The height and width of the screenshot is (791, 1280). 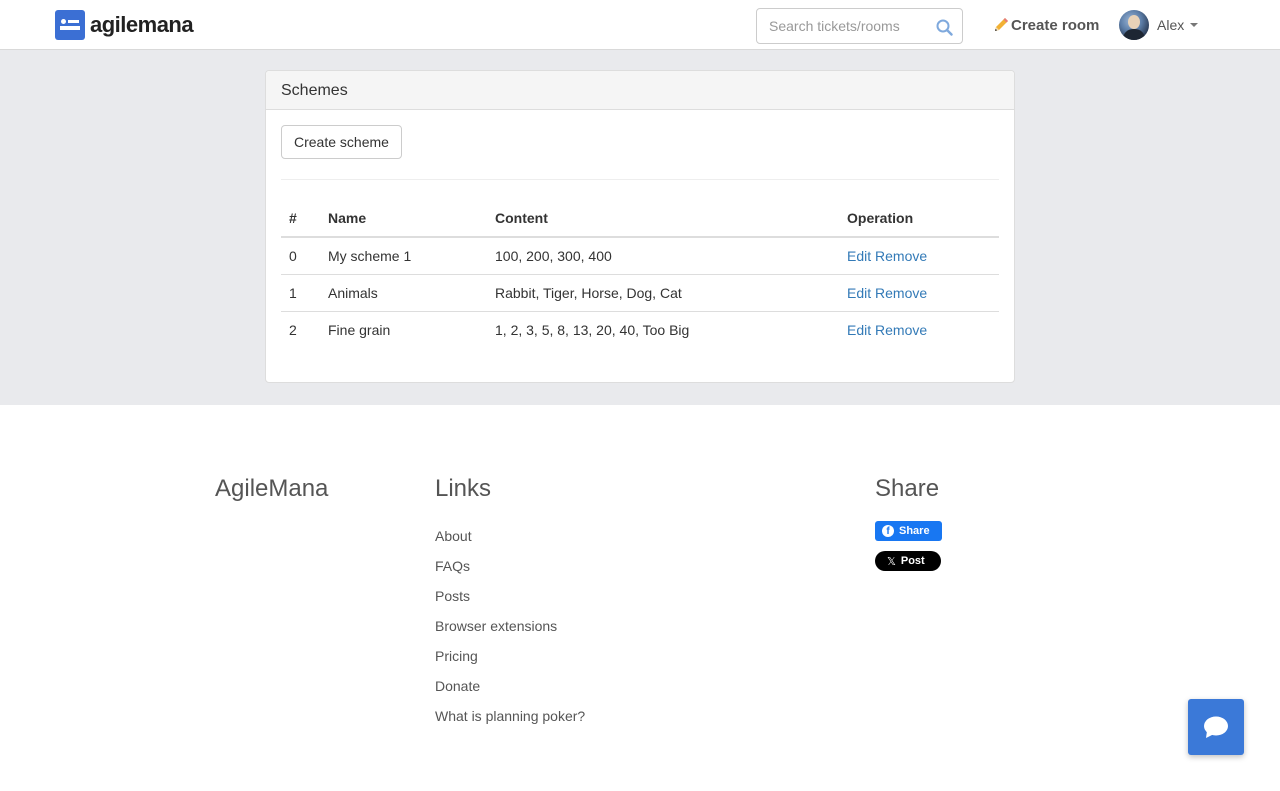 I want to click on row-index: 0, so click(x=293, y=255).